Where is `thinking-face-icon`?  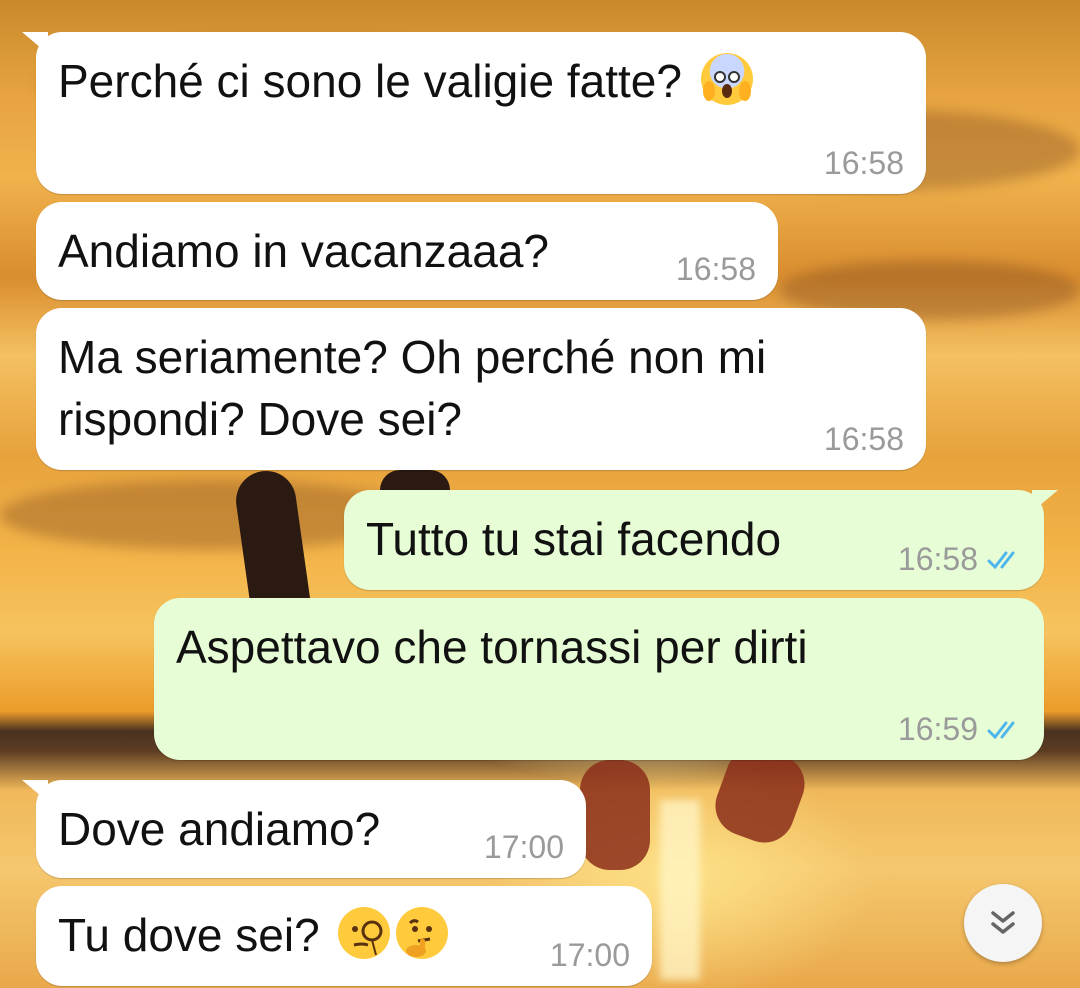 thinking-face-icon is located at coordinates (422, 933).